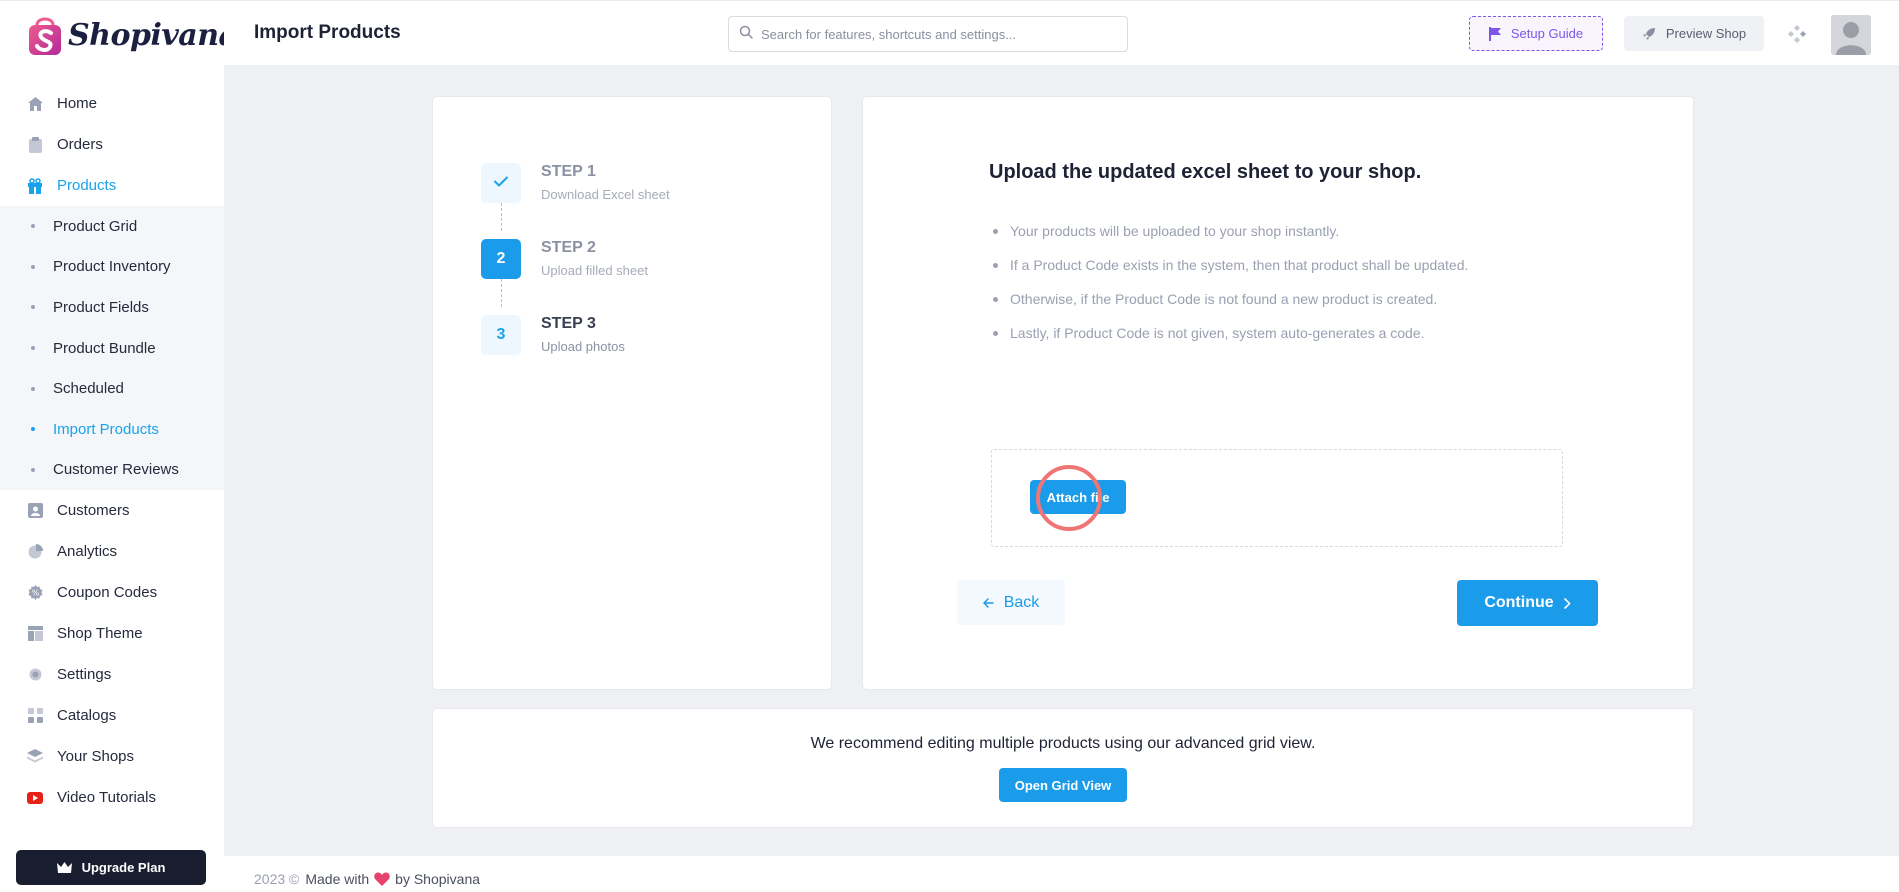 The width and height of the screenshot is (1899, 892). I want to click on sidebar-item-shop-theme: Shop Theme, so click(112, 633).